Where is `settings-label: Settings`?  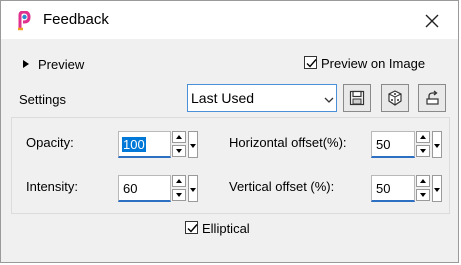
settings-label: Settings is located at coordinates (42, 99).